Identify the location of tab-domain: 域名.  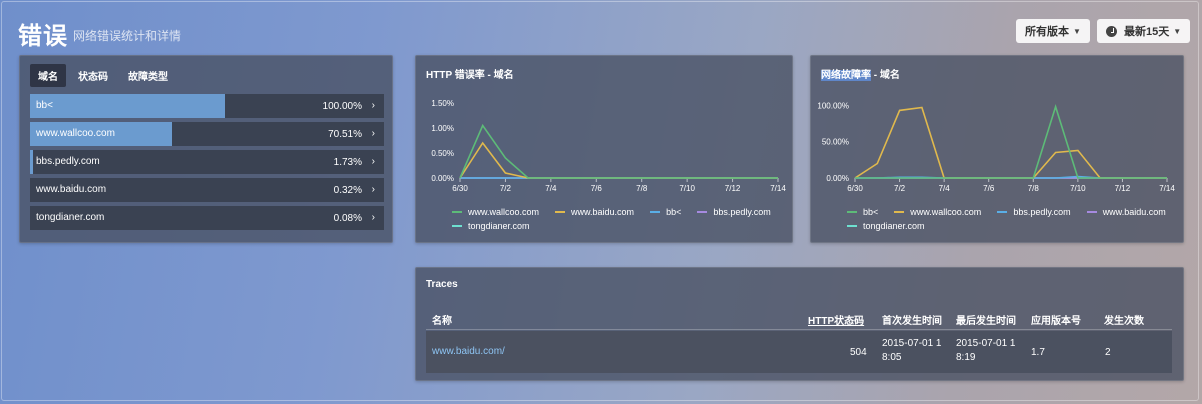
(48, 75).